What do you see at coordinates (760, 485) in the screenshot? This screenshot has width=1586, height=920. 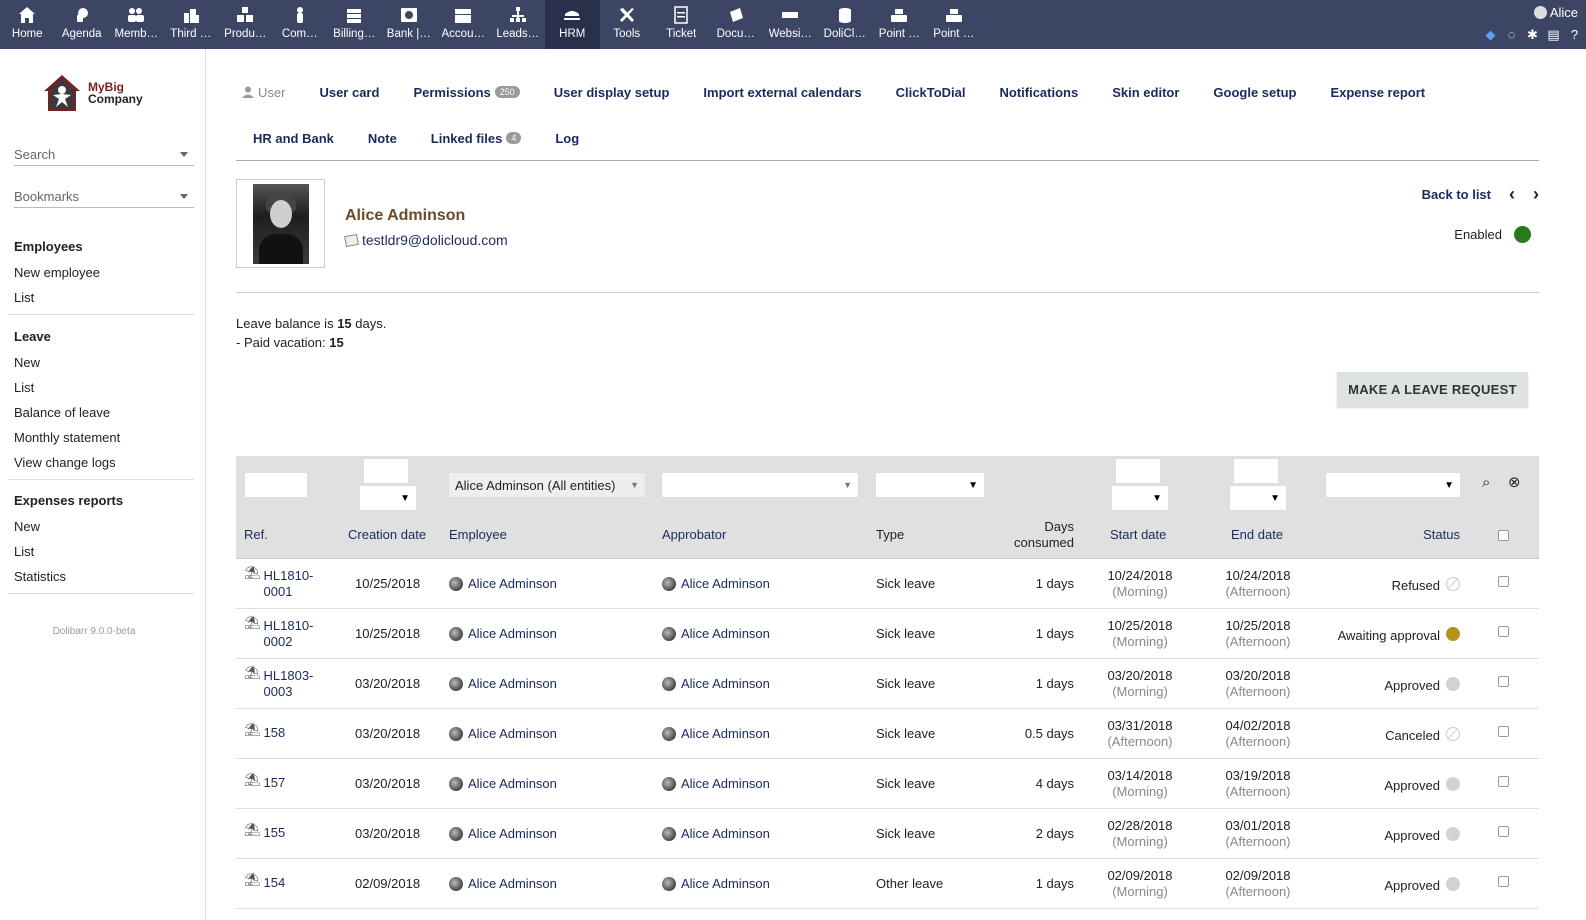 I see `filter-approbator-select: ▼` at bounding box center [760, 485].